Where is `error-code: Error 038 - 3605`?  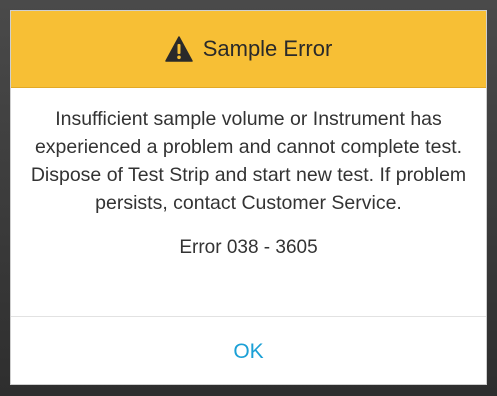
error-code: Error 038 - 3605 is located at coordinates (248, 247).